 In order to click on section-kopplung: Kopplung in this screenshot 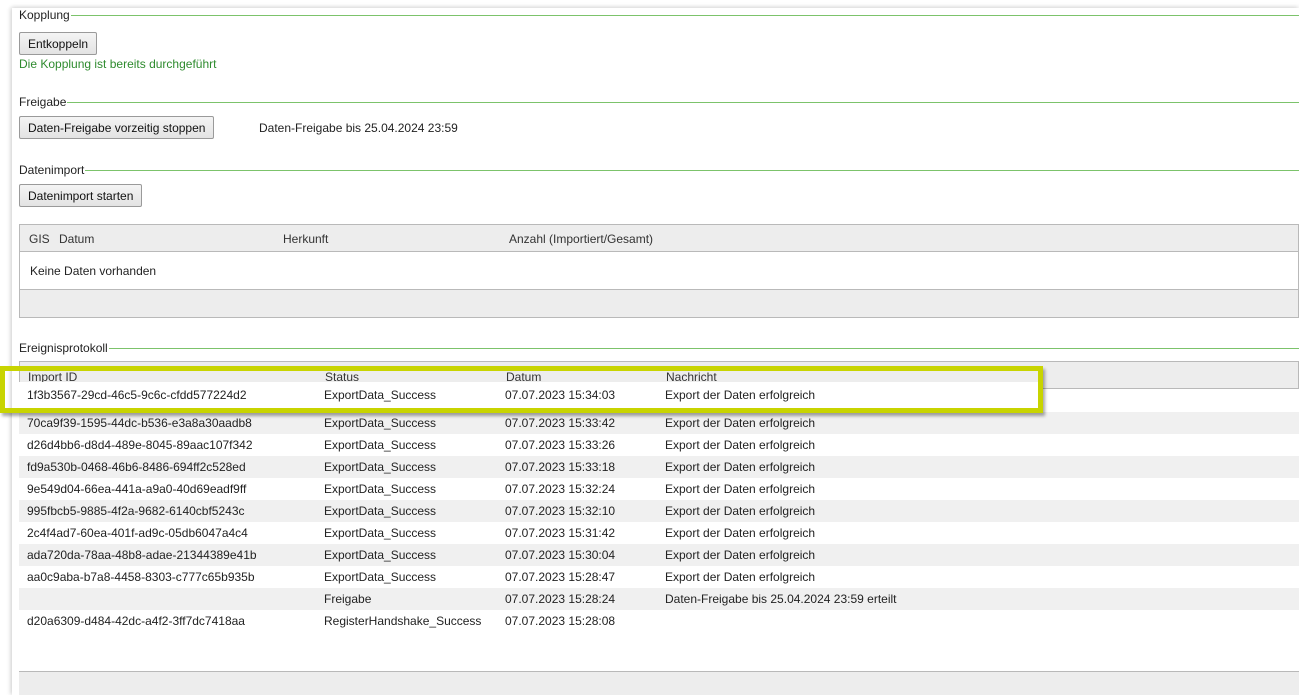, I will do `click(659, 15)`.